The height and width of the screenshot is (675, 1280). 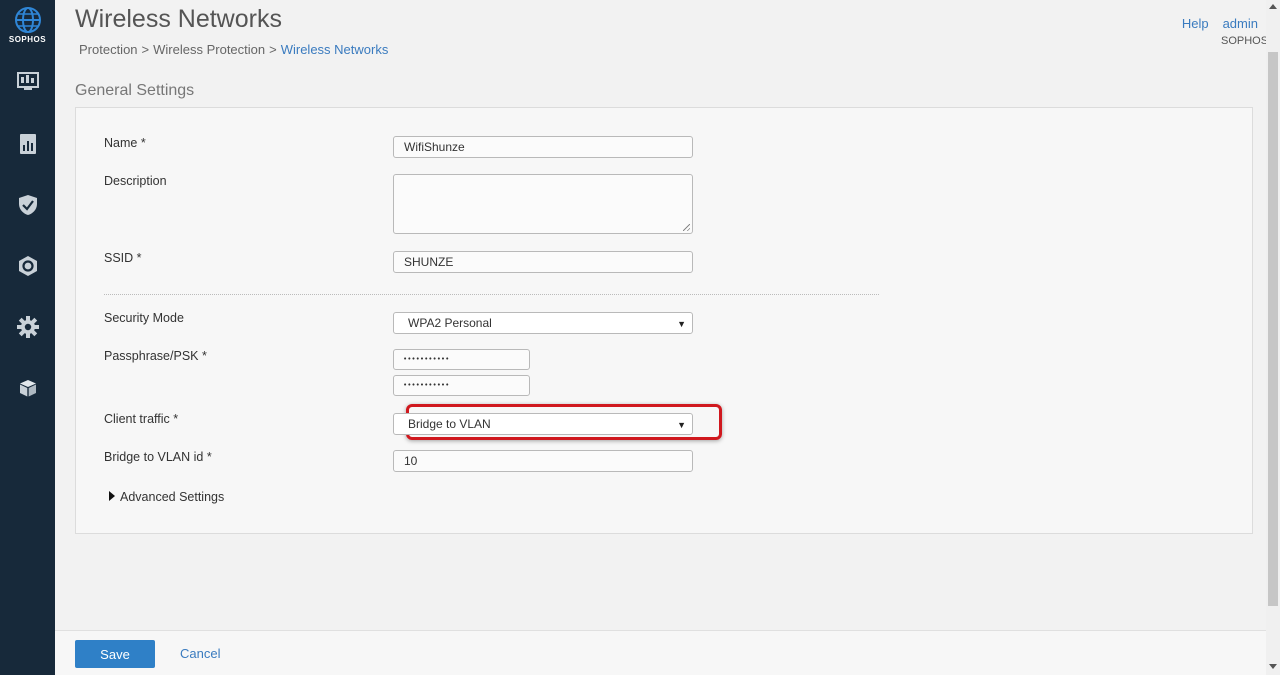 What do you see at coordinates (1273, 329) in the screenshot?
I see `scroll-thumb` at bounding box center [1273, 329].